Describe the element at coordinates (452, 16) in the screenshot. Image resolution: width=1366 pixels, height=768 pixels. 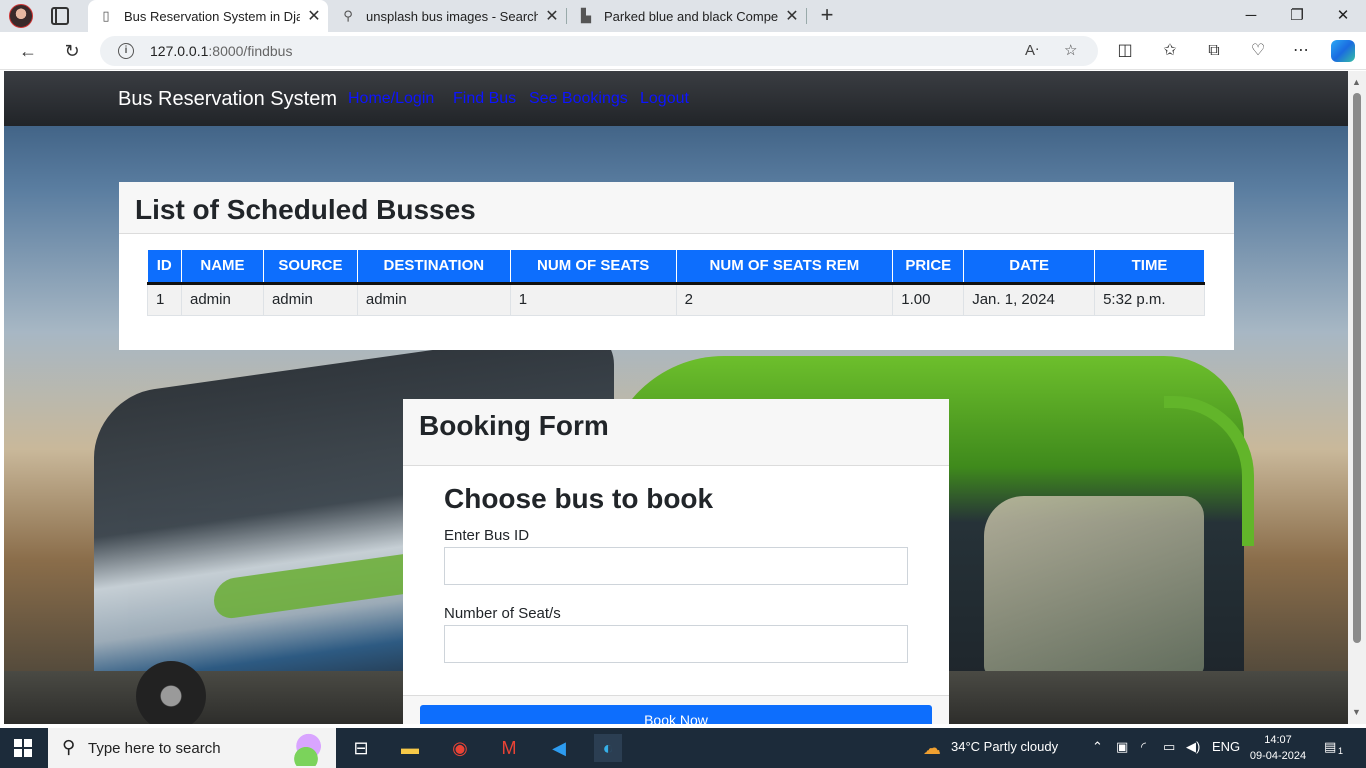
I see `tab-title: unsplash bus images - Search` at that location.